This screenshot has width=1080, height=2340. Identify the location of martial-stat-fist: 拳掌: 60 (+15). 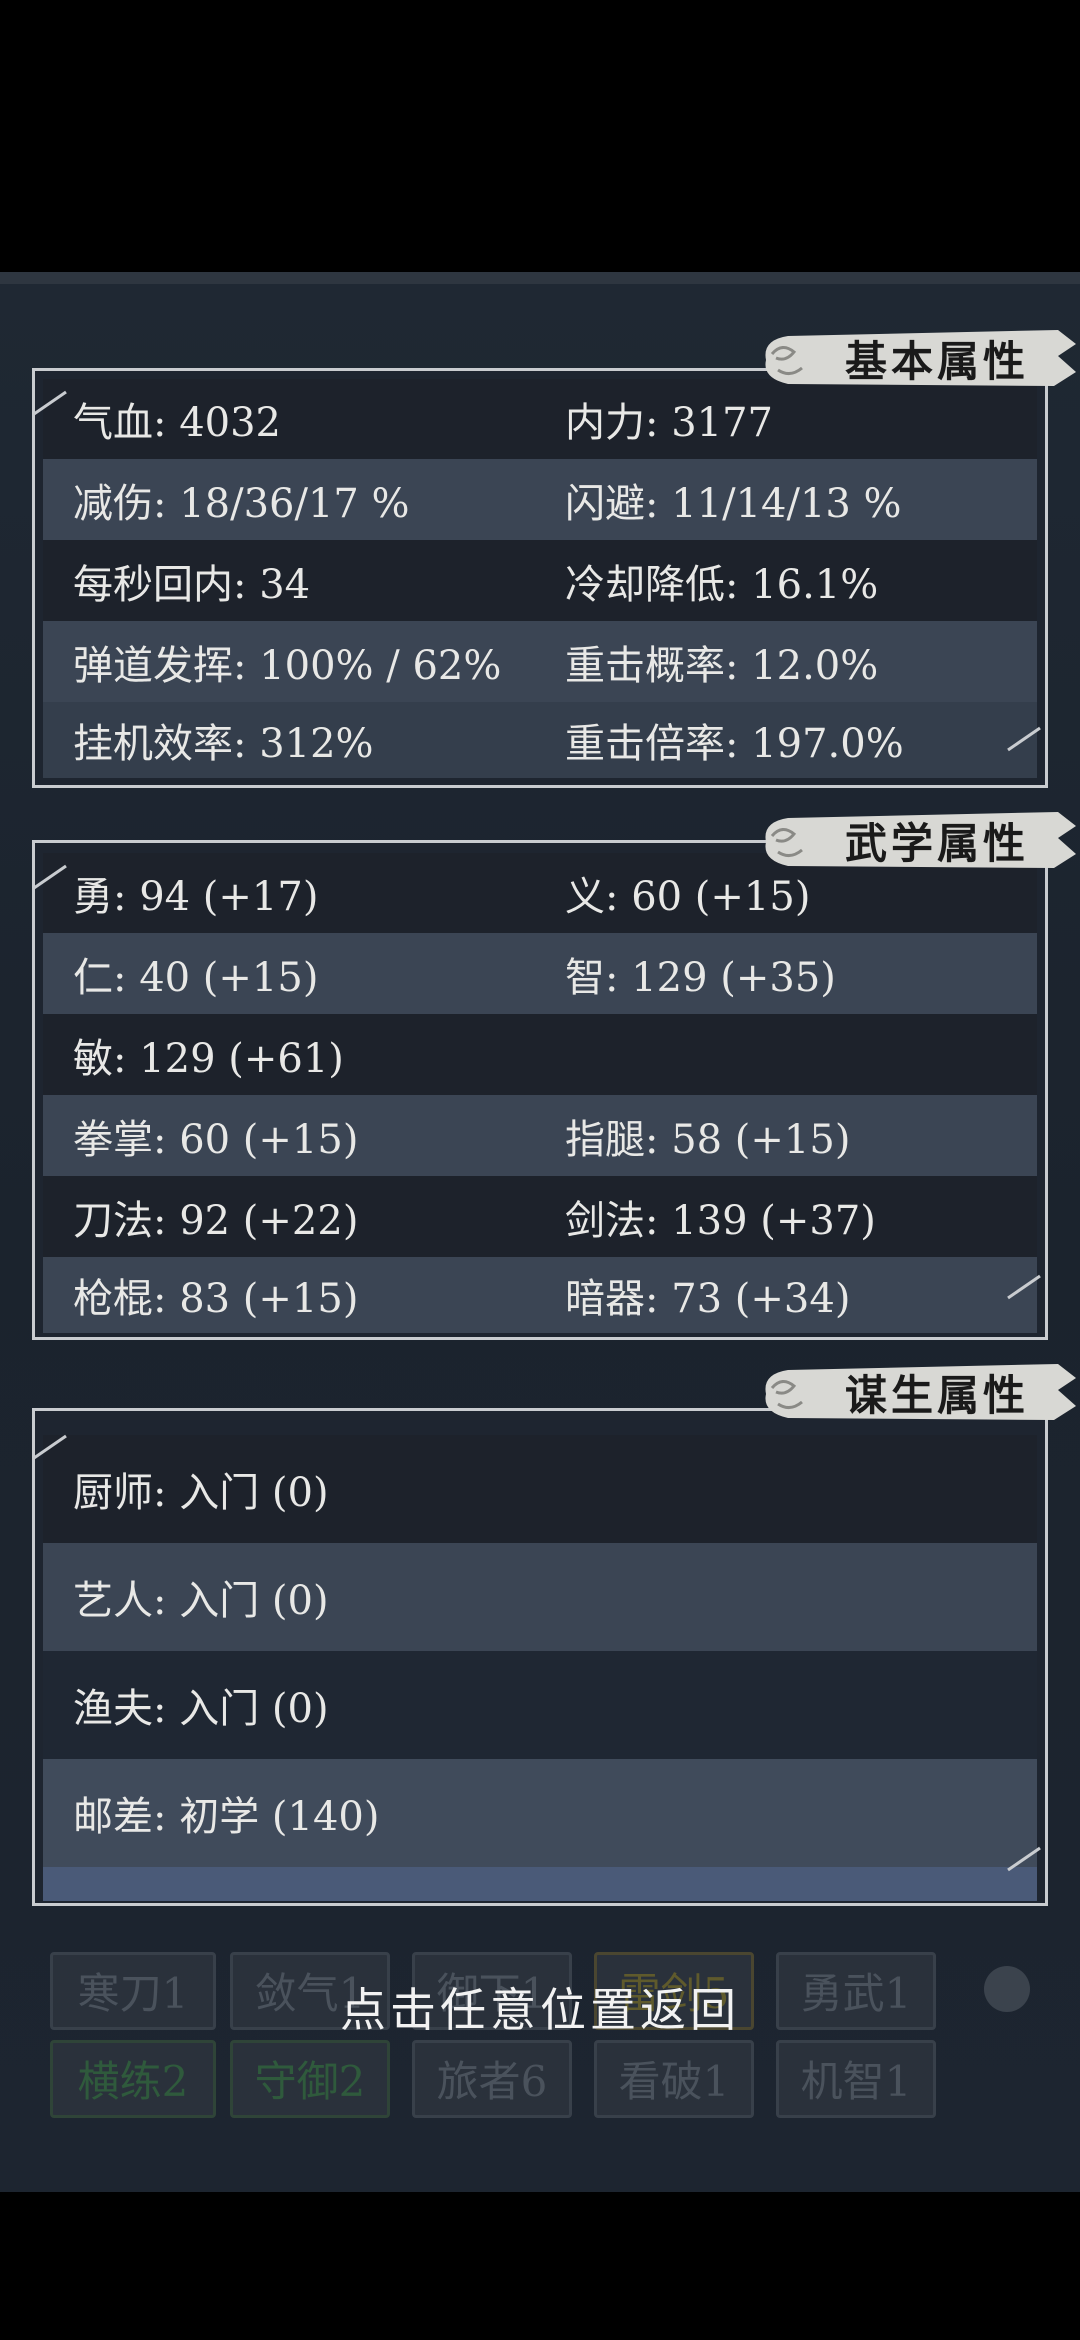
(216, 1139).